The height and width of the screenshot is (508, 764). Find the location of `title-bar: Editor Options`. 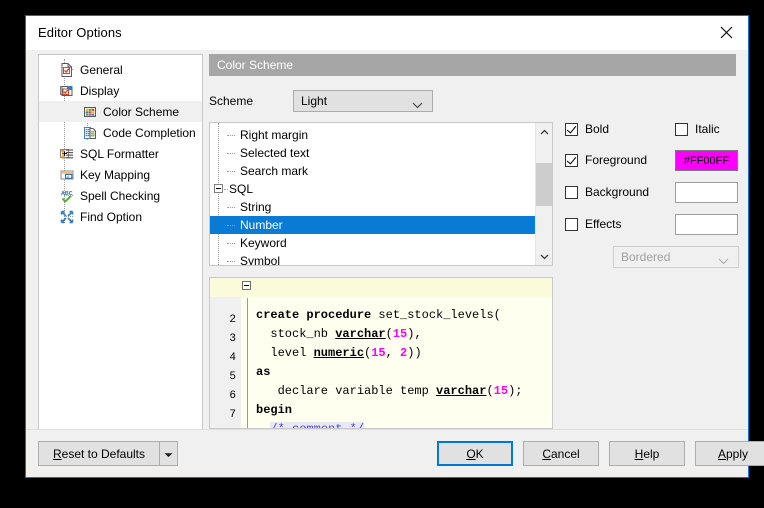

title-bar: Editor Options is located at coordinates (387, 33).